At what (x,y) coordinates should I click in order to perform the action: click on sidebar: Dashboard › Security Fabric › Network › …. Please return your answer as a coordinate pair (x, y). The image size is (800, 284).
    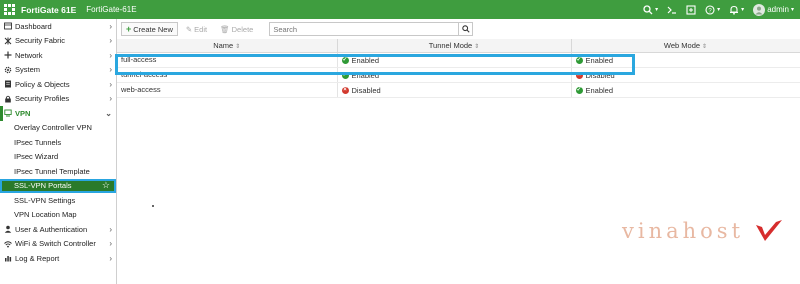
    Looking at the image, I should click on (58, 151).